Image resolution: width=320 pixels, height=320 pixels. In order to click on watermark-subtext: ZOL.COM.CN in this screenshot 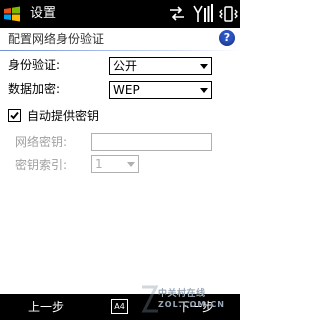, I will do `click(191, 304)`.